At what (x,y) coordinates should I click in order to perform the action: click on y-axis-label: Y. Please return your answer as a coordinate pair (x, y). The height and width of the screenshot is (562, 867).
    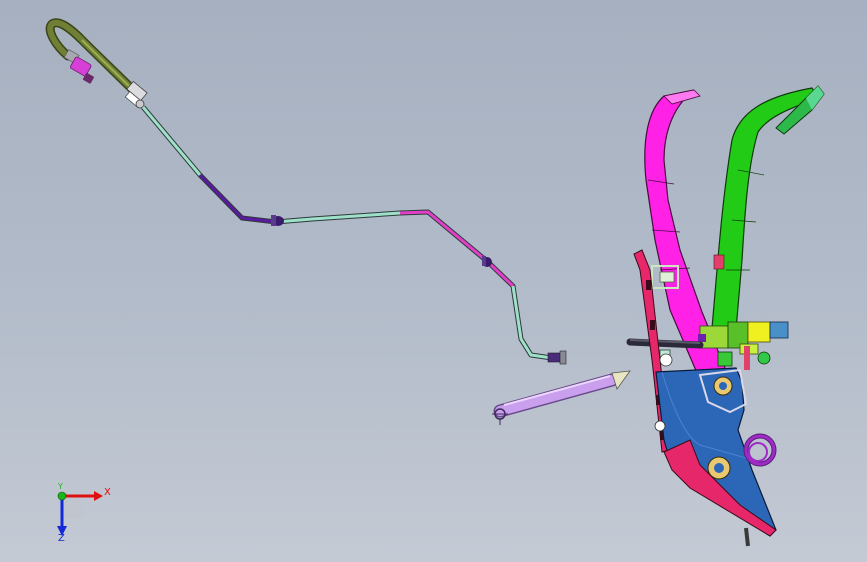
    Looking at the image, I should click on (60, 486).